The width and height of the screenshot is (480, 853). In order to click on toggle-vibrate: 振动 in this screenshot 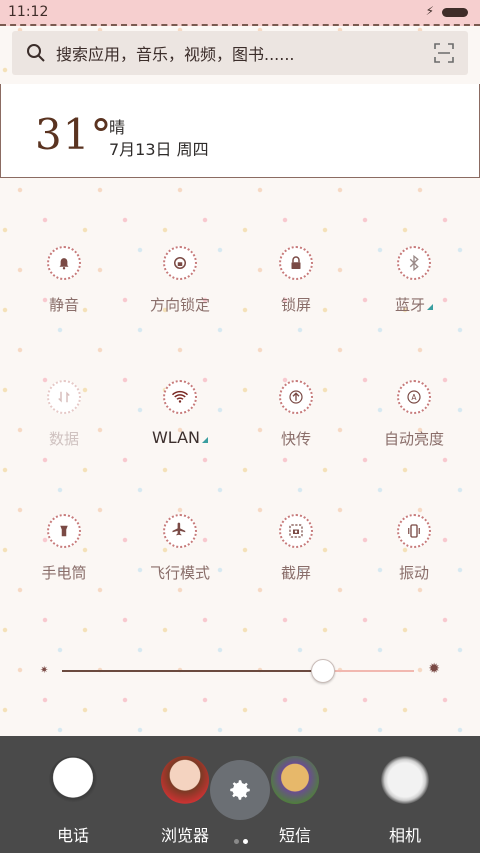, I will do `click(414, 553)`.